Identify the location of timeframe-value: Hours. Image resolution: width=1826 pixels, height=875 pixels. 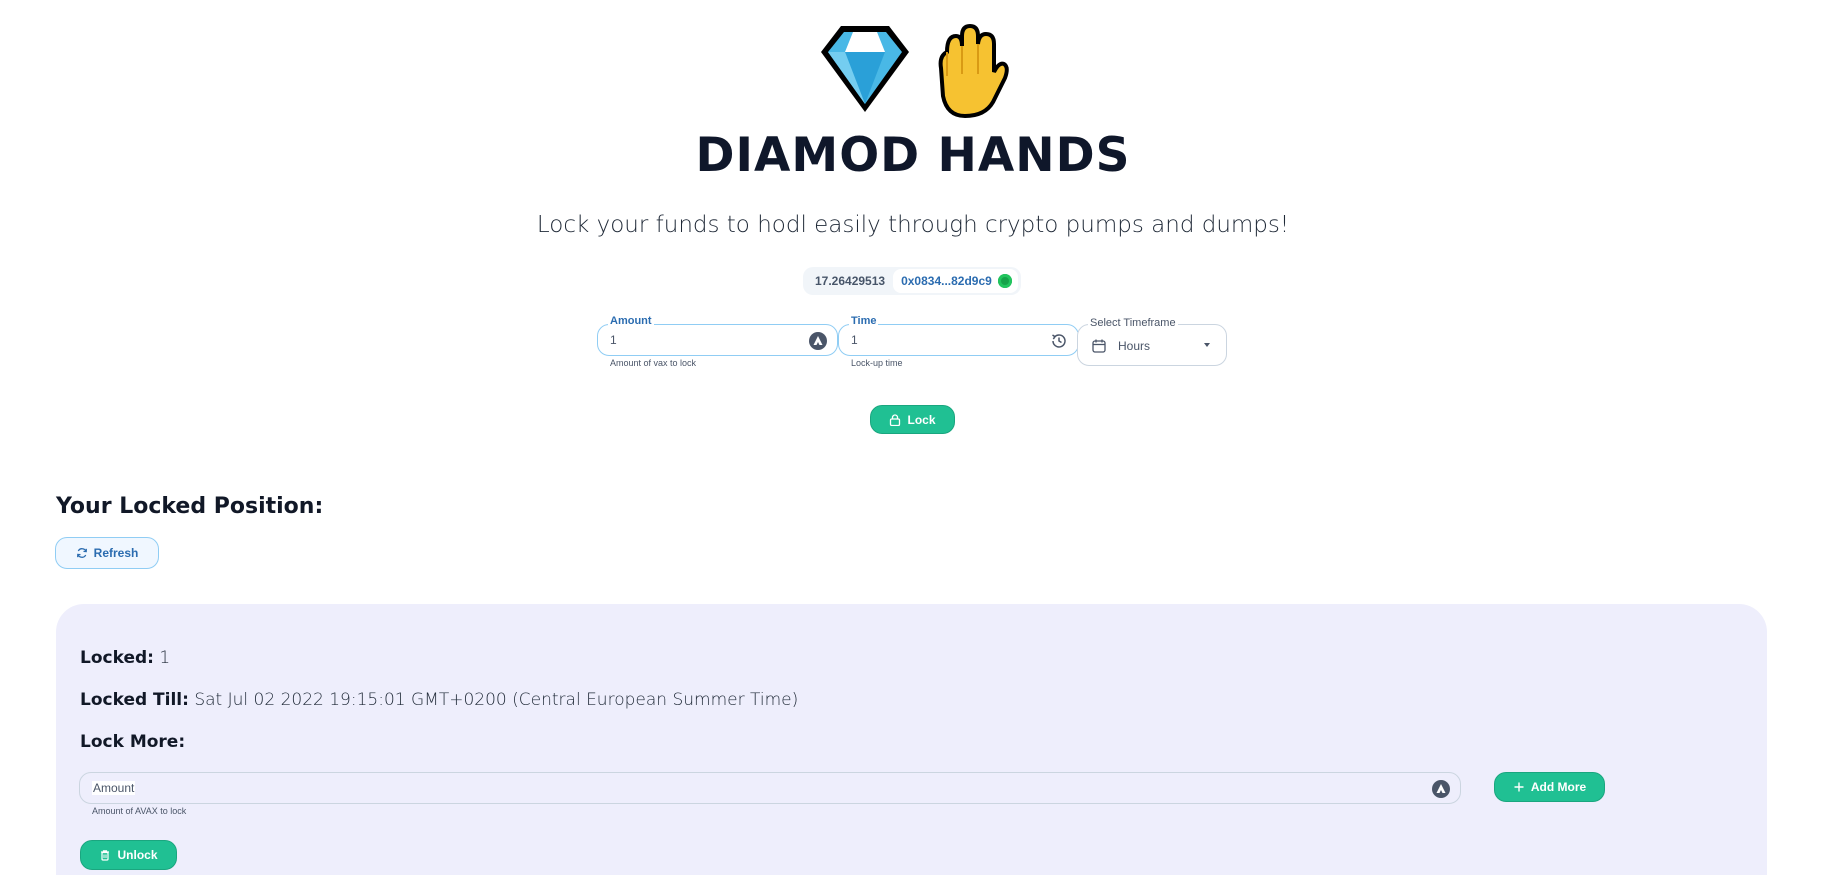
(1134, 346).